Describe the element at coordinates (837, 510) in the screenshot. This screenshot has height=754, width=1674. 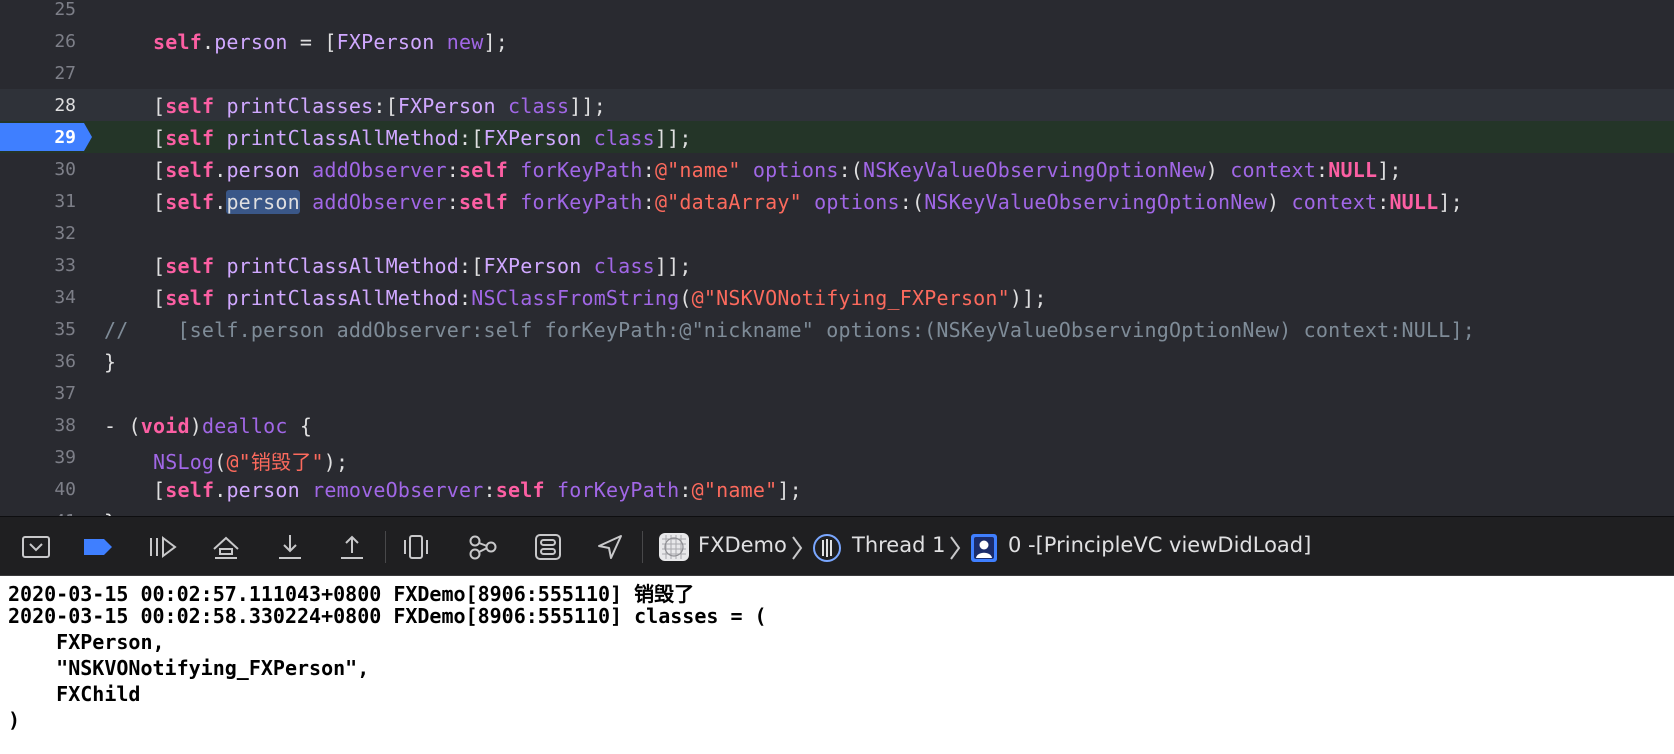
I see `code-line: 41}` at that location.